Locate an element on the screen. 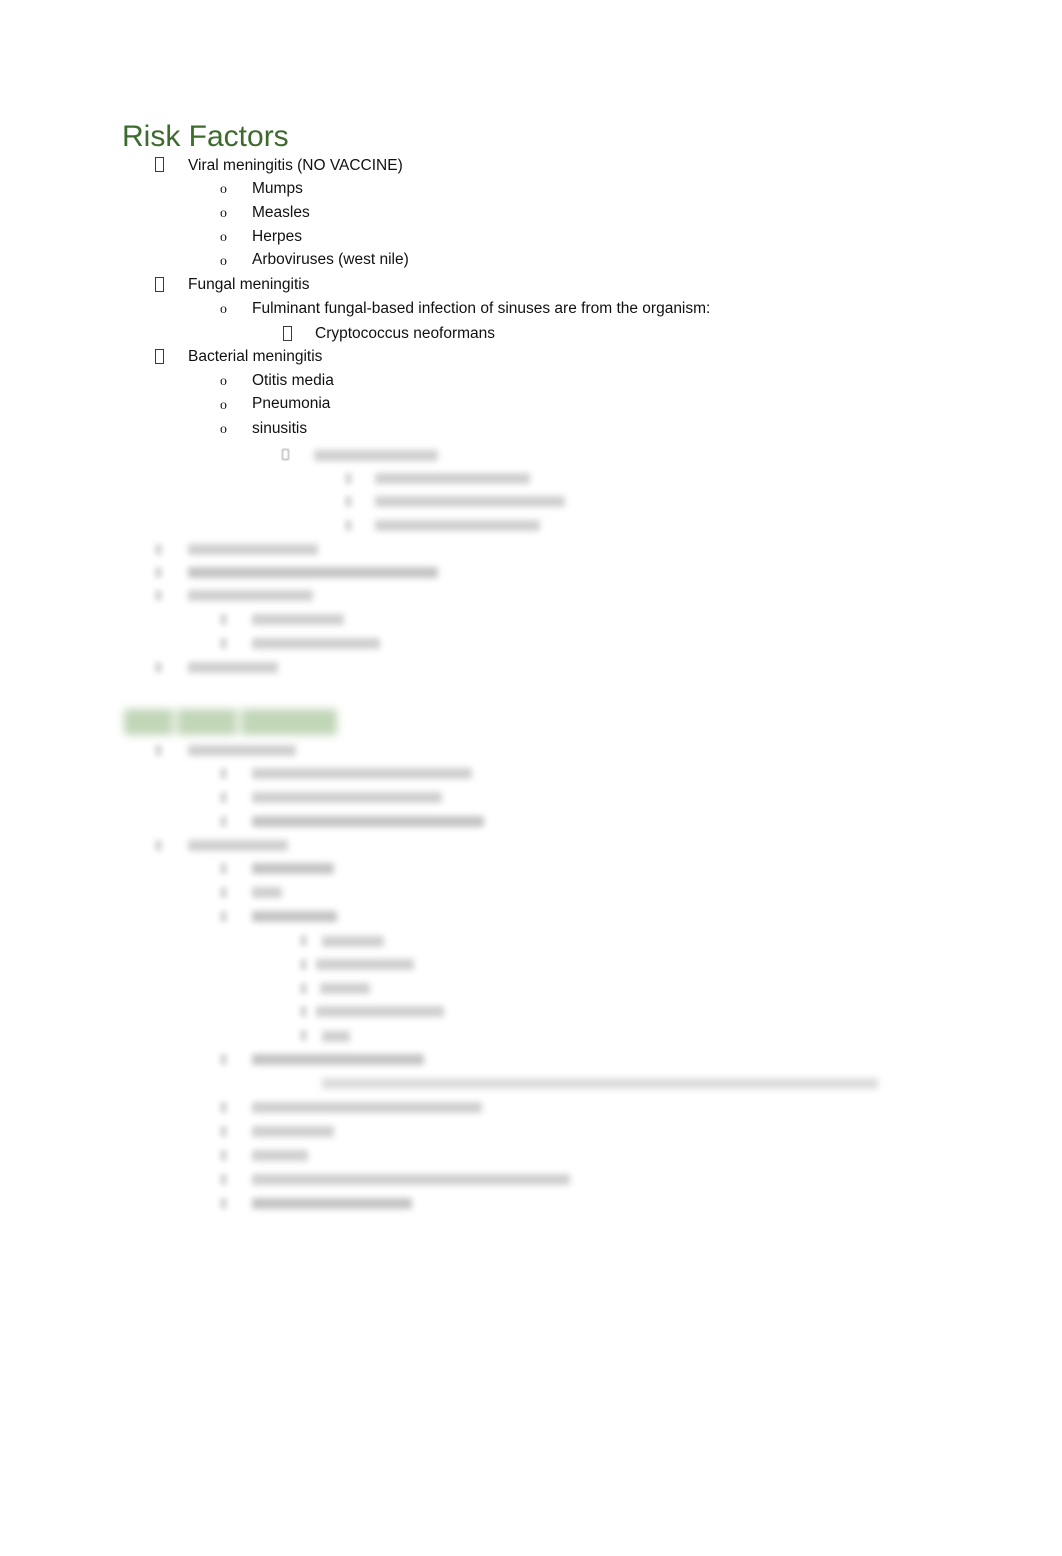 Image resolution: width=1062 pixels, height=1556 pixels. list-item: Pneumonia is located at coordinates (291, 403).